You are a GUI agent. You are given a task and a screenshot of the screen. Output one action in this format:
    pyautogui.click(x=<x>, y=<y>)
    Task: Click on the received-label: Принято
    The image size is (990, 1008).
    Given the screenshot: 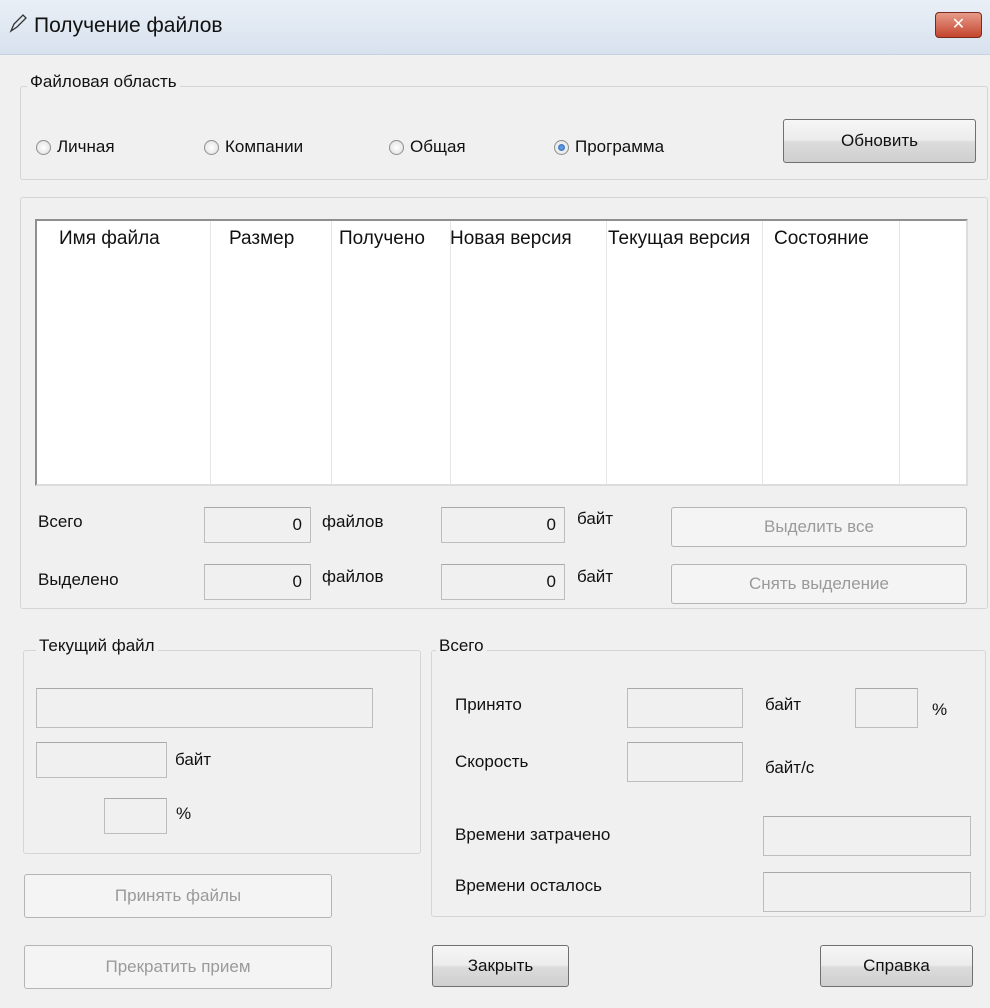 What is the action you would take?
    pyautogui.click(x=488, y=704)
    